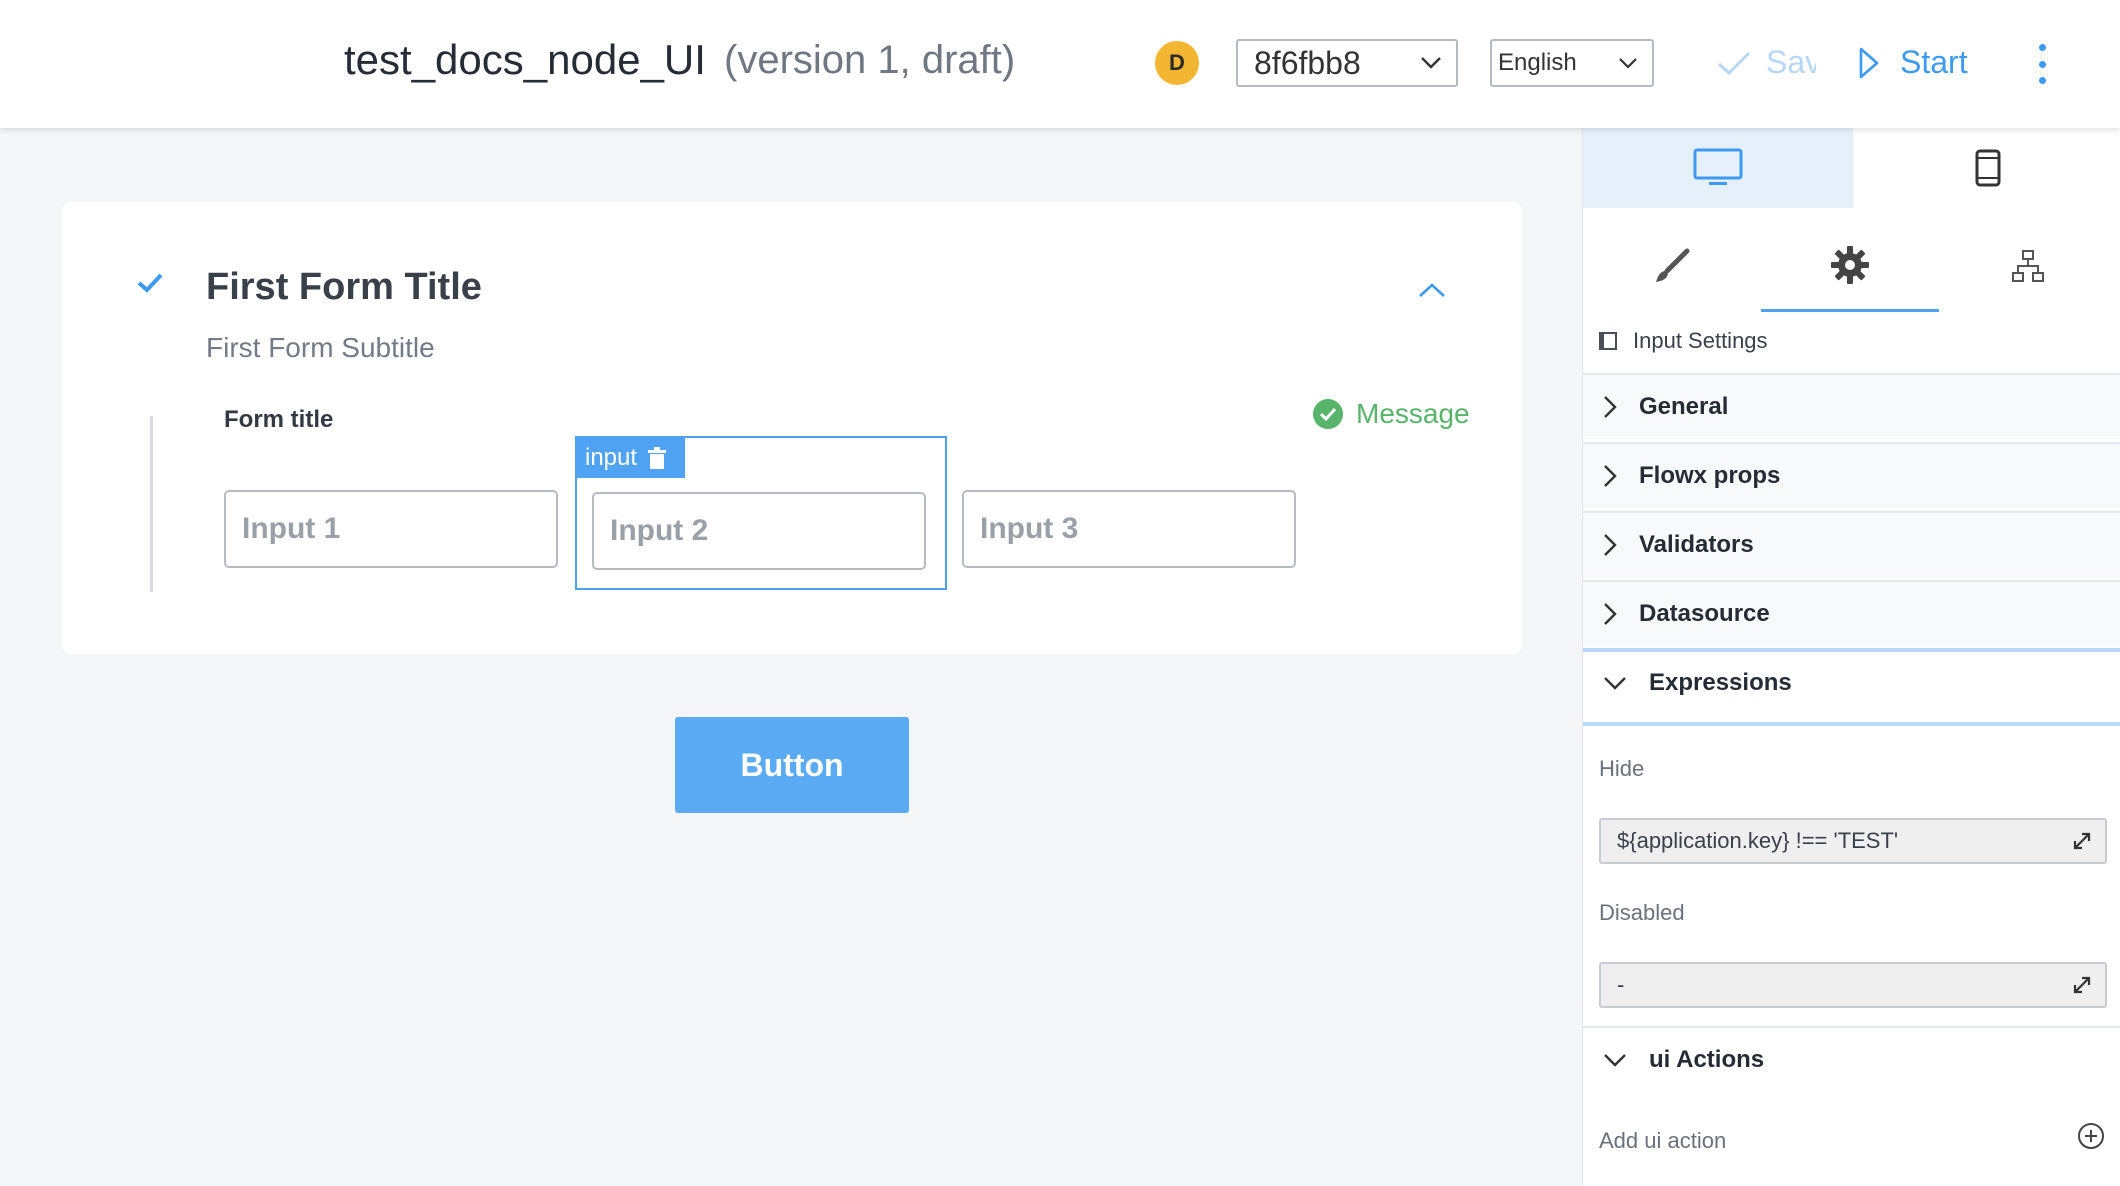  What do you see at coordinates (1851, 544) in the screenshot?
I see `section-validators: Validators` at bounding box center [1851, 544].